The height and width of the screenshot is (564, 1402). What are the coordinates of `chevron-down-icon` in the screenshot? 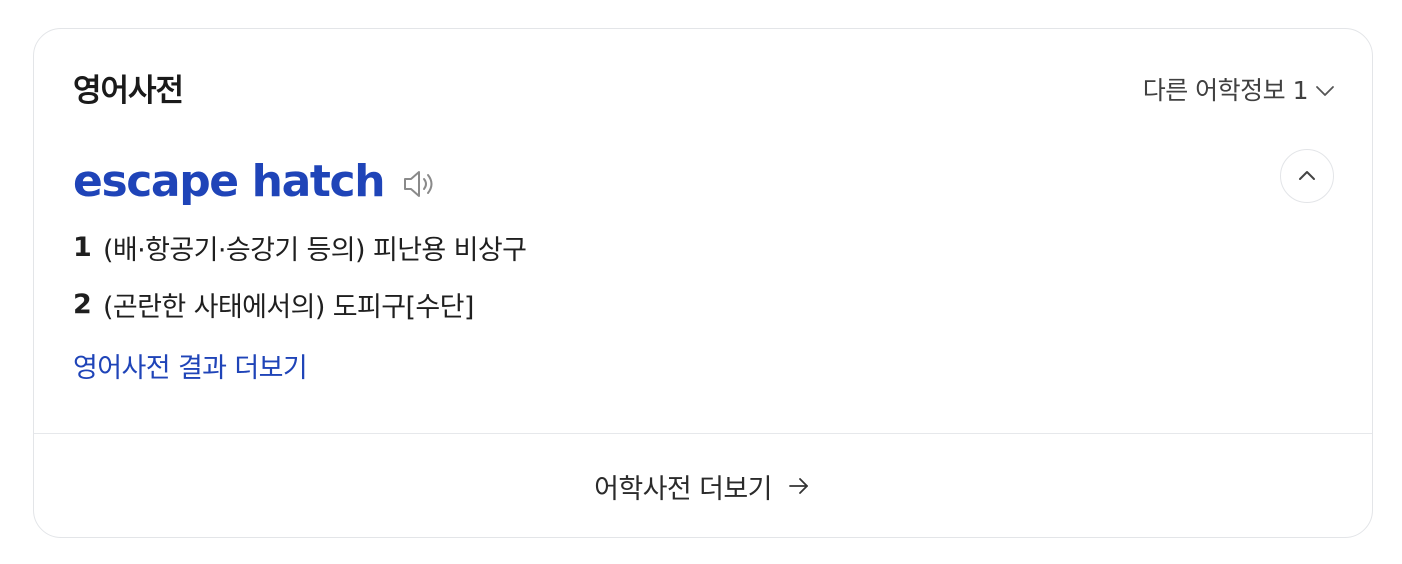 It's located at (1325, 91).